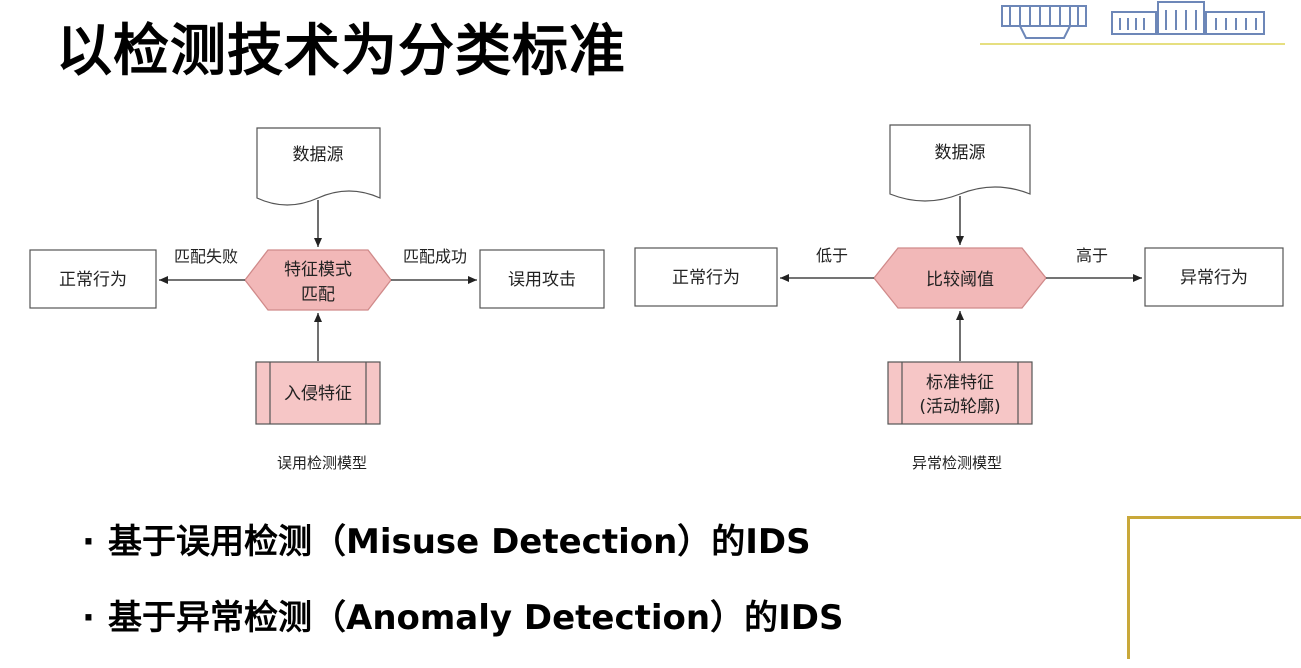 The image size is (1301, 668). What do you see at coordinates (960, 280) in the screenshot?
I see `anomaly-compare-label: 比较阈值` at bounding box center [960, 280].